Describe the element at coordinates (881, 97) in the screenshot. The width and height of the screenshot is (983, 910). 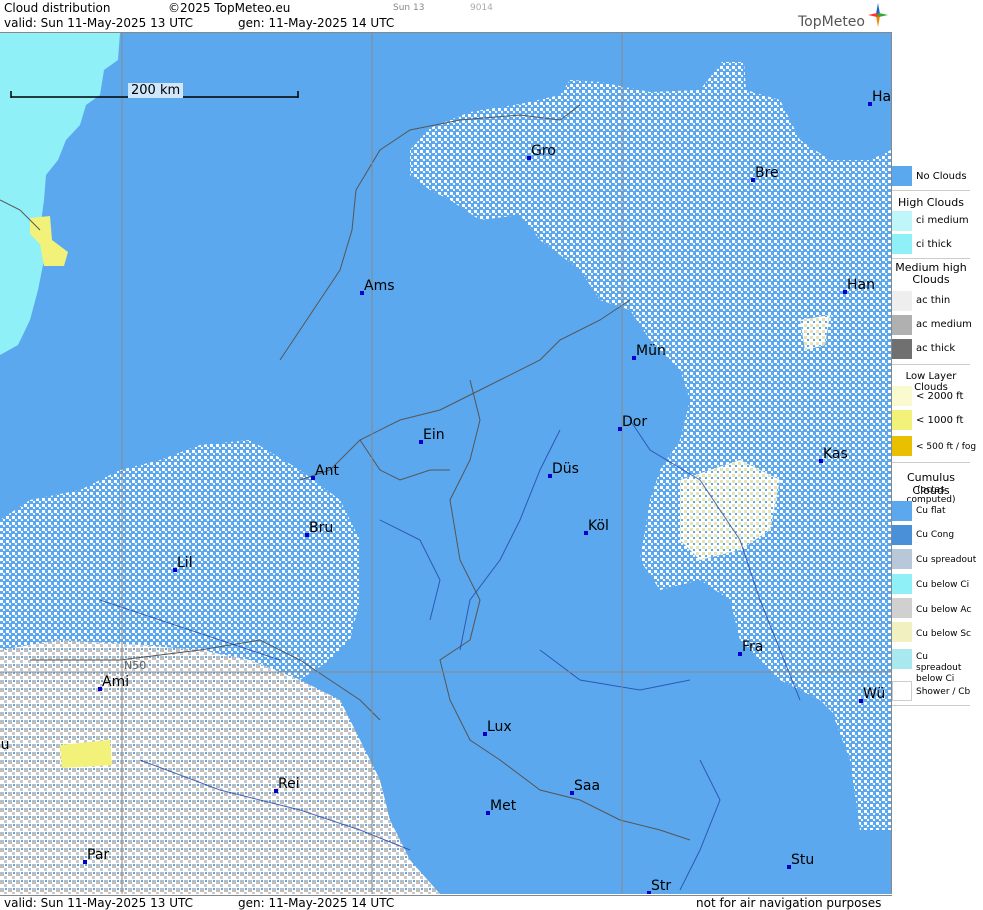
I see `city-label-2: Ha` at that location.